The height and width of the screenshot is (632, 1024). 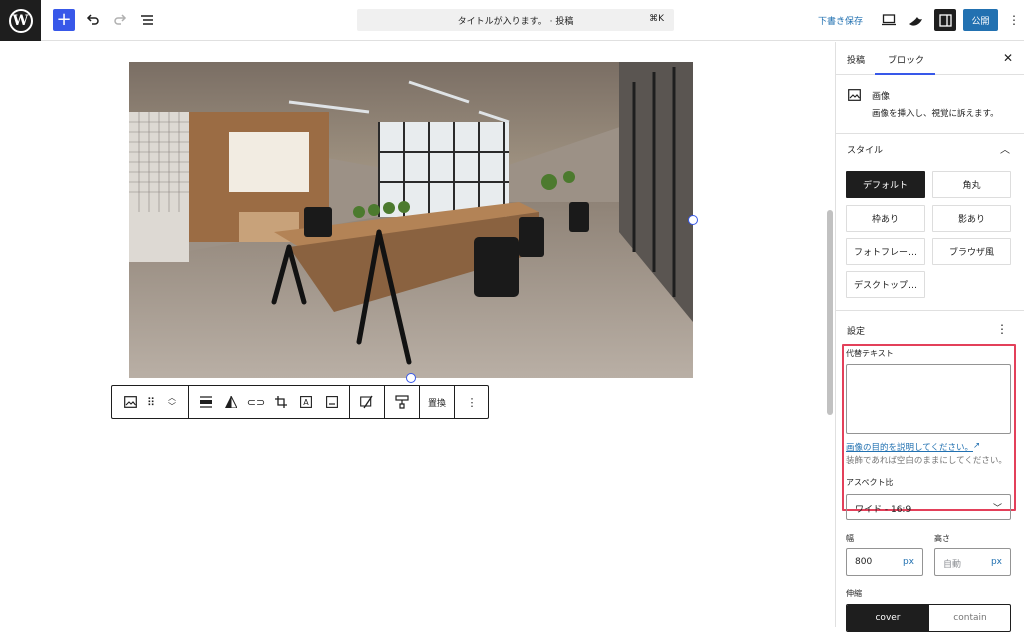 I want to click on block-card: 画像 画像を挿入し、視覚に訴えます。, so click(x=930, y=105).